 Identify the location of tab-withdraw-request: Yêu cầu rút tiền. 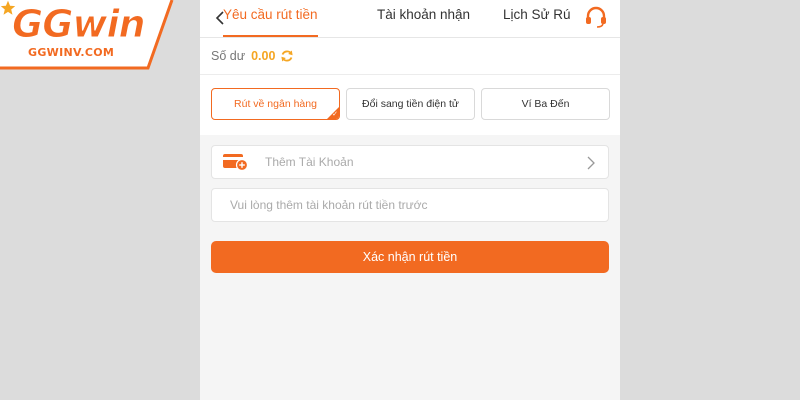
(270, 18).